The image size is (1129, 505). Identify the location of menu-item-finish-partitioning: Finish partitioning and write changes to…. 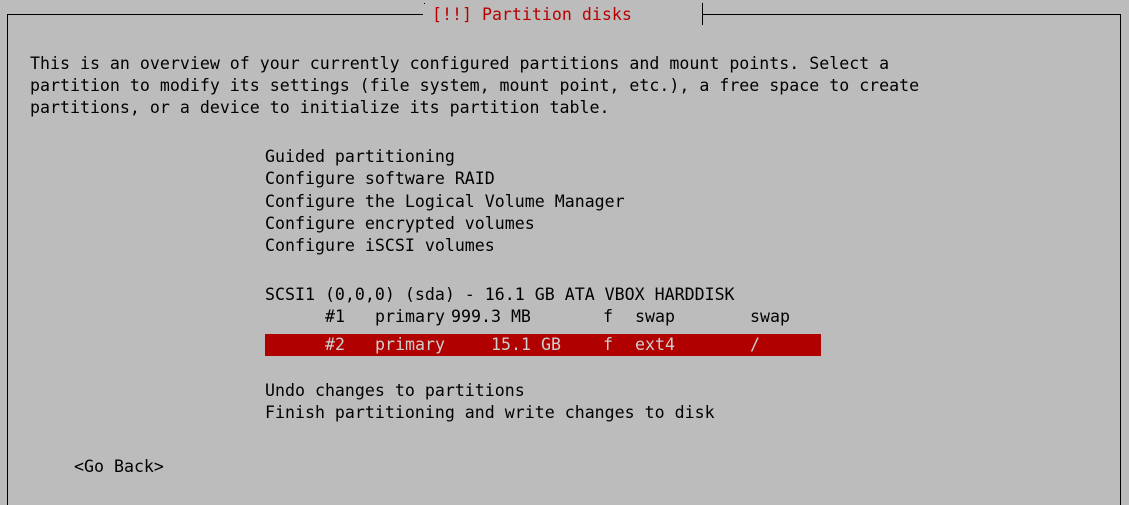
(490, 413).